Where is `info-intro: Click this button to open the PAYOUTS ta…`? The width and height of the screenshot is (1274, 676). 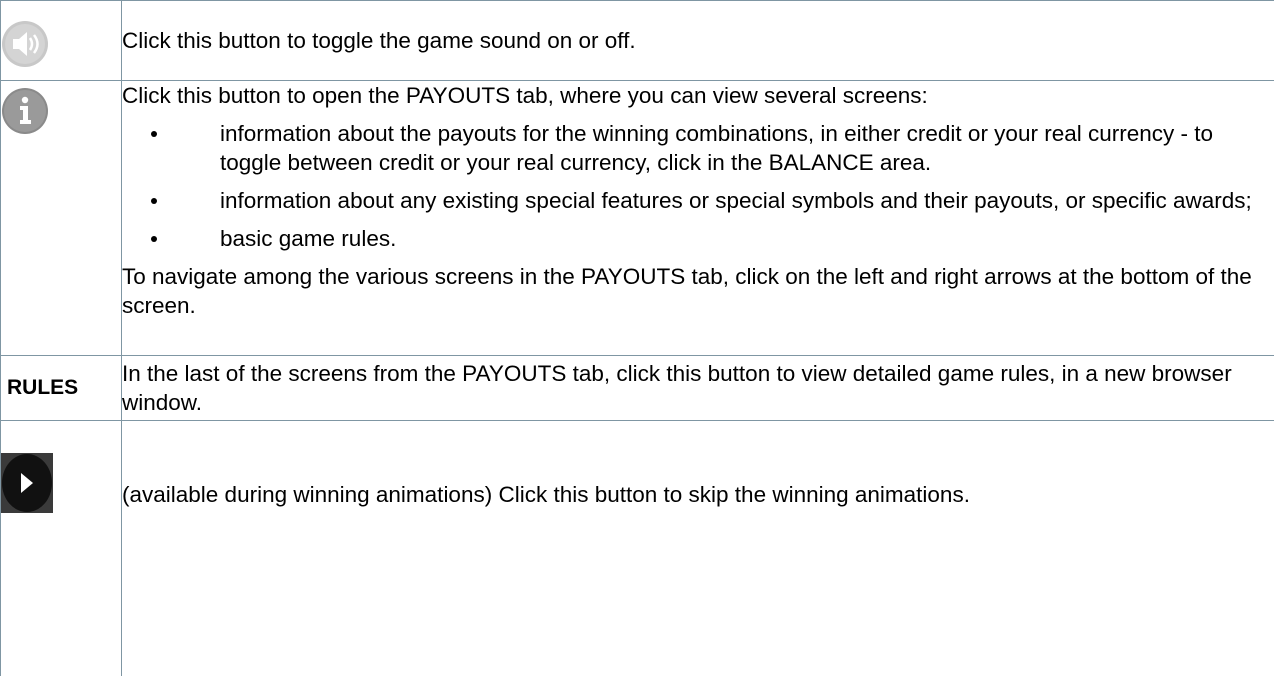
info-intro: Click this button to open the PAYOUTS ta… is located at coordinates (698, 95).